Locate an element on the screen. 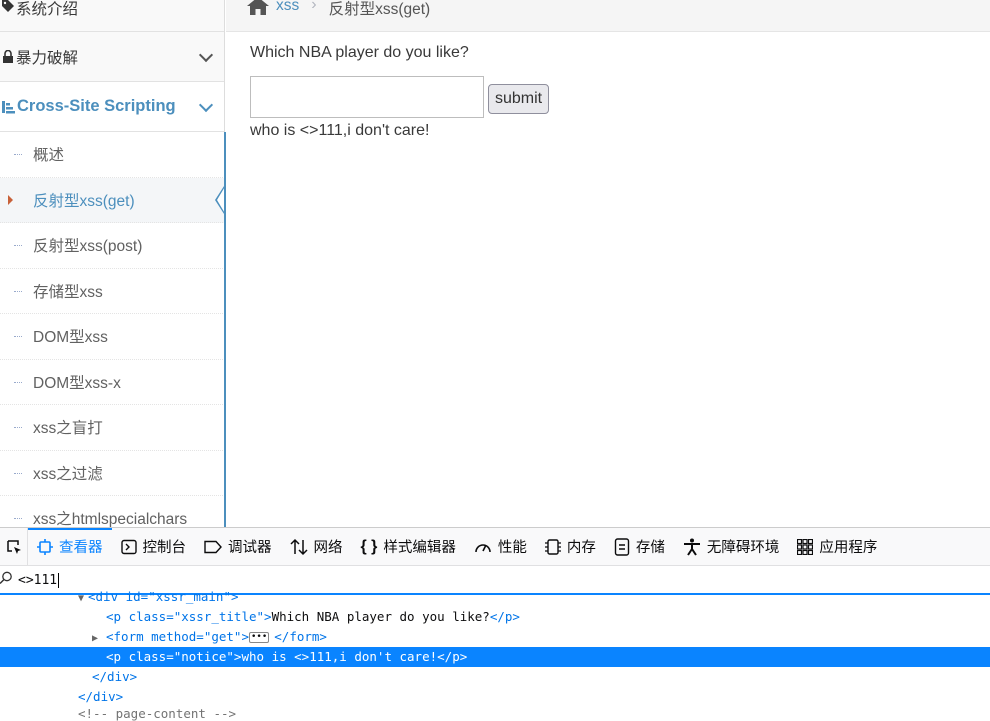 The width and height of the screenshot is (990, 721). devtools-tab-storage: 存储 is located at coordinates (639, 547).